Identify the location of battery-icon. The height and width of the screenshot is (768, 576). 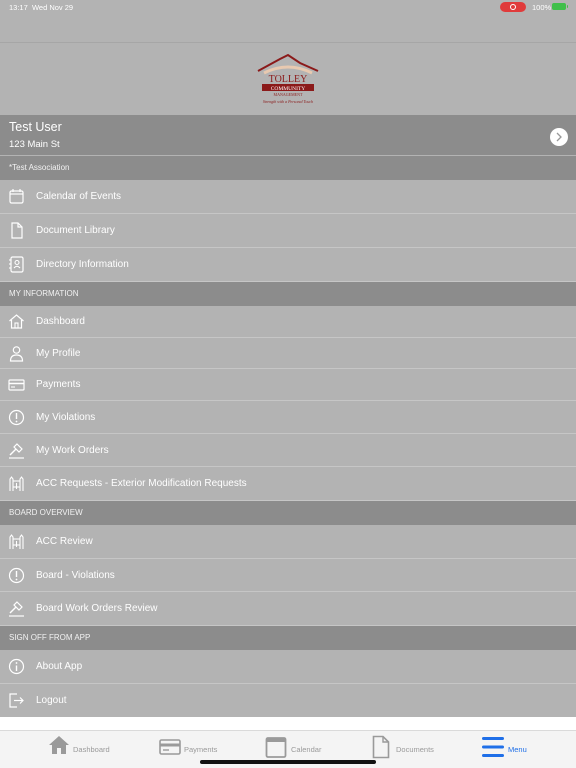
(560, 6).